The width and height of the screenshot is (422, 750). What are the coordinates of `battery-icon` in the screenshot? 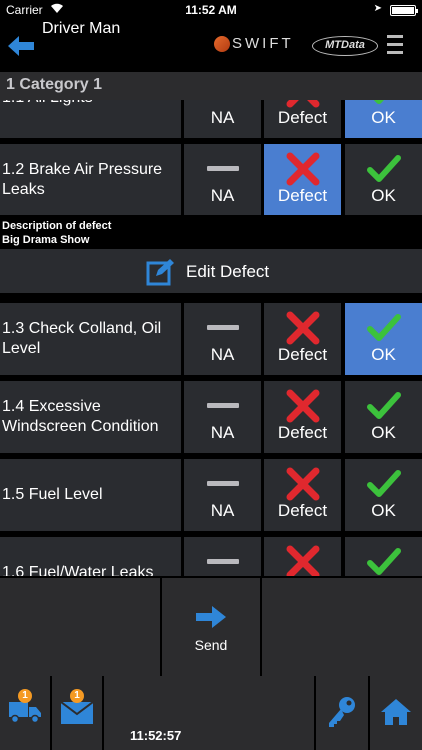 It's located at (404, 10).